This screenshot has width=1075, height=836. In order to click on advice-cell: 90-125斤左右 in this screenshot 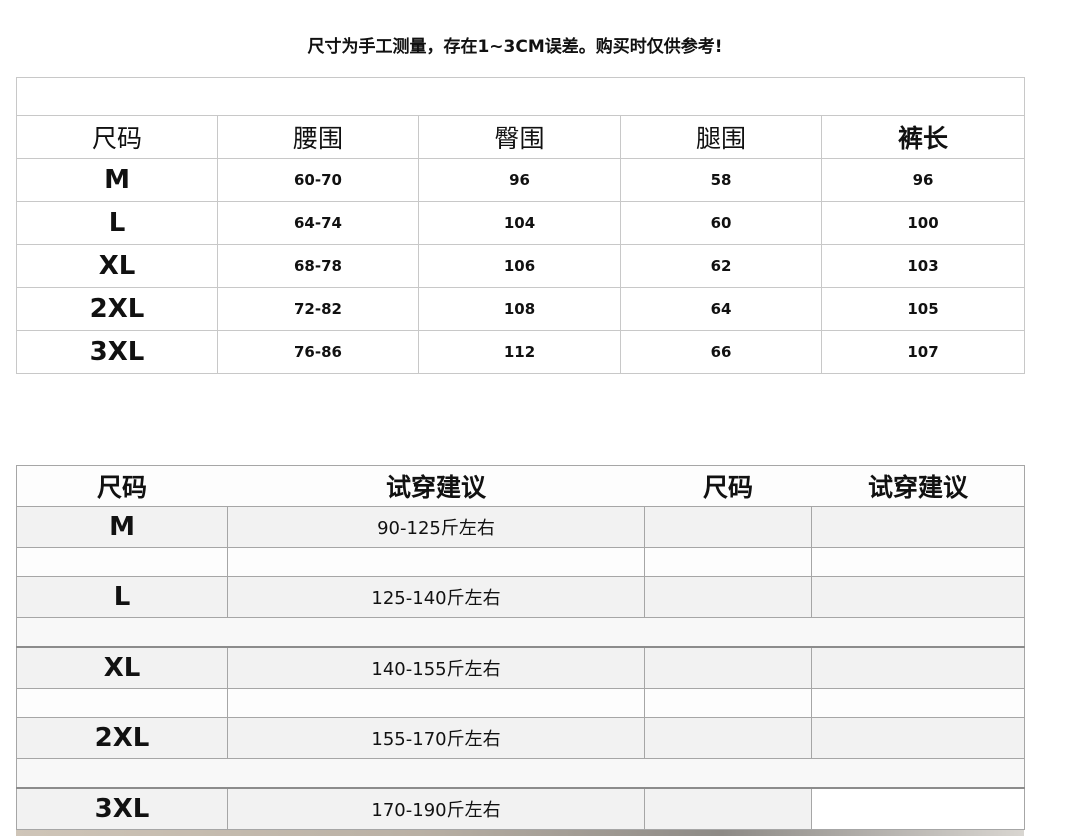, I will do `click(436, 527)`.